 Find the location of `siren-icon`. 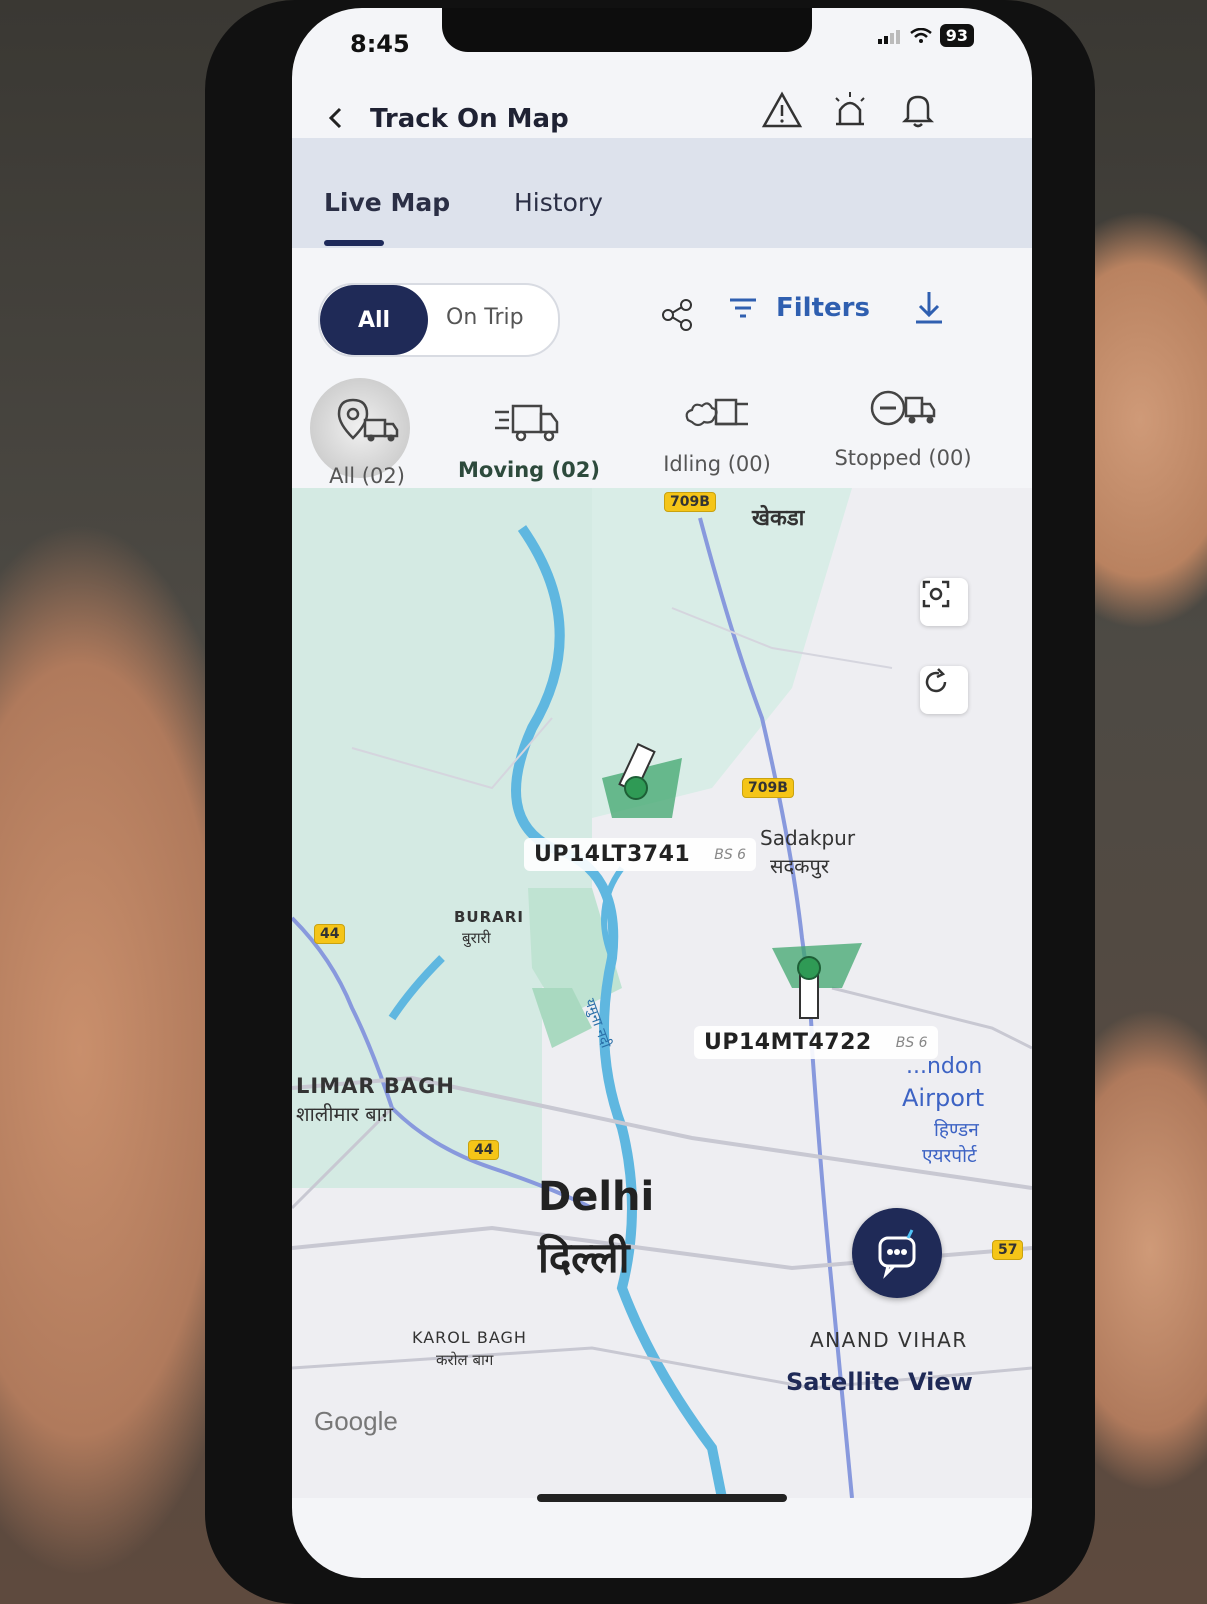

siren-icon is located at coordinates (850, 110).